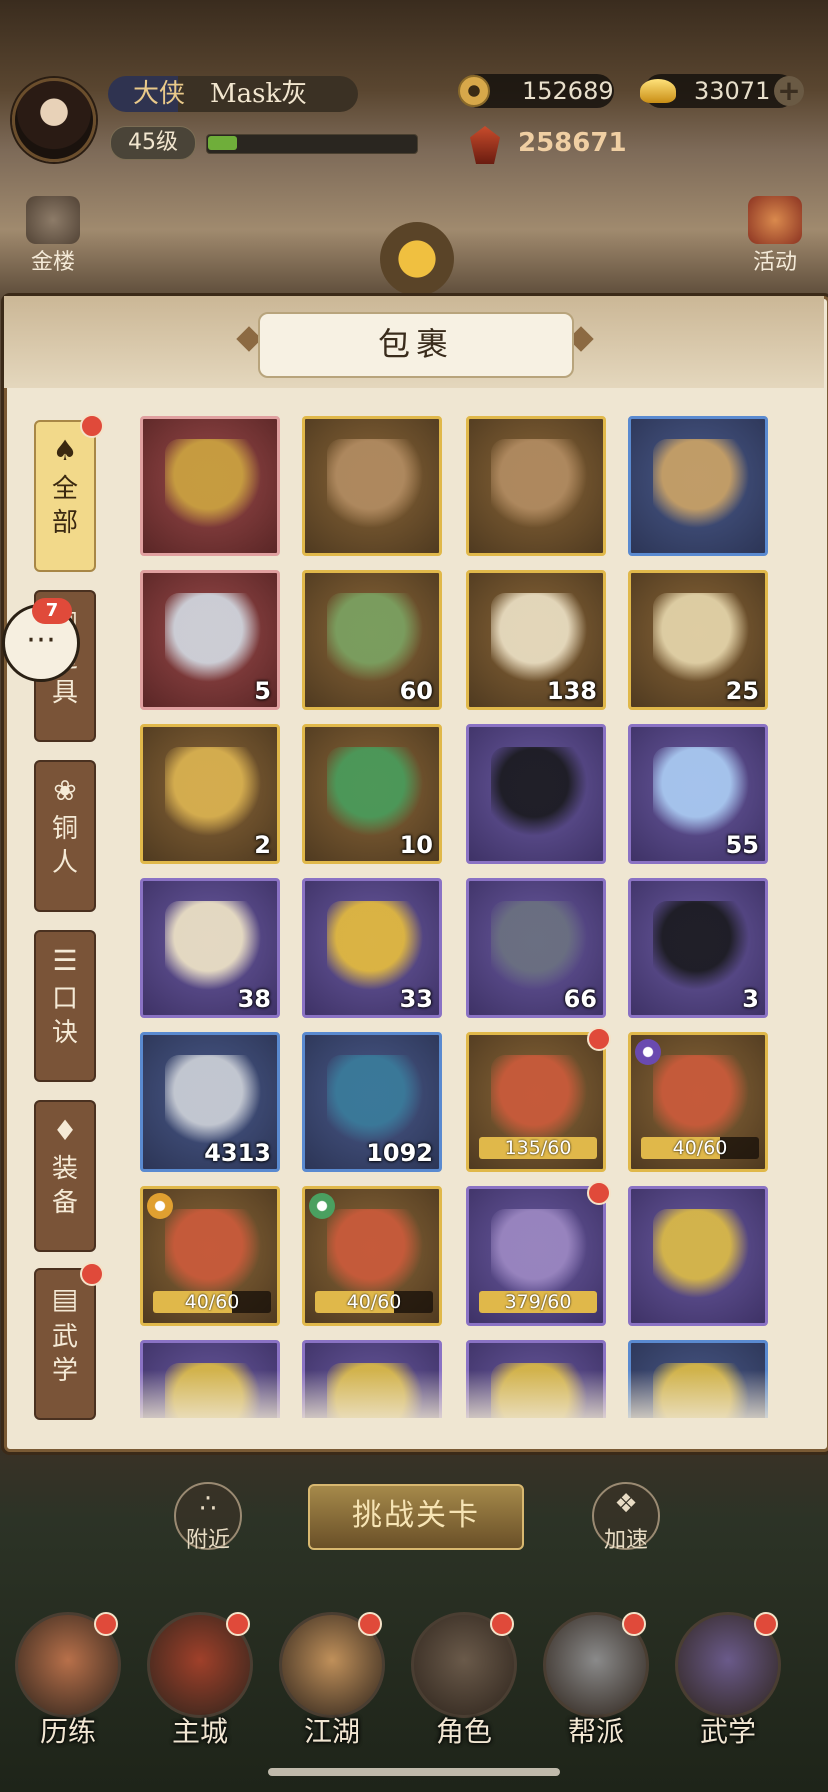 This screenshot has height=1792, width=828. I want to click on scroll-item: 4313, so click(210, 1102).